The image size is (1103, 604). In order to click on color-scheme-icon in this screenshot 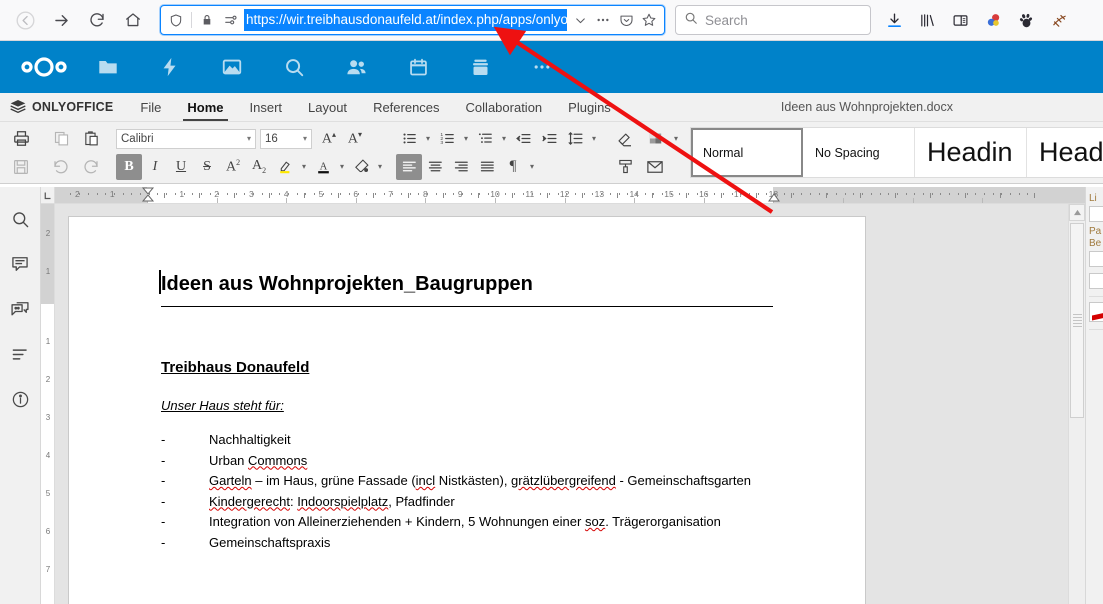, I will do `click(655, 139)`.